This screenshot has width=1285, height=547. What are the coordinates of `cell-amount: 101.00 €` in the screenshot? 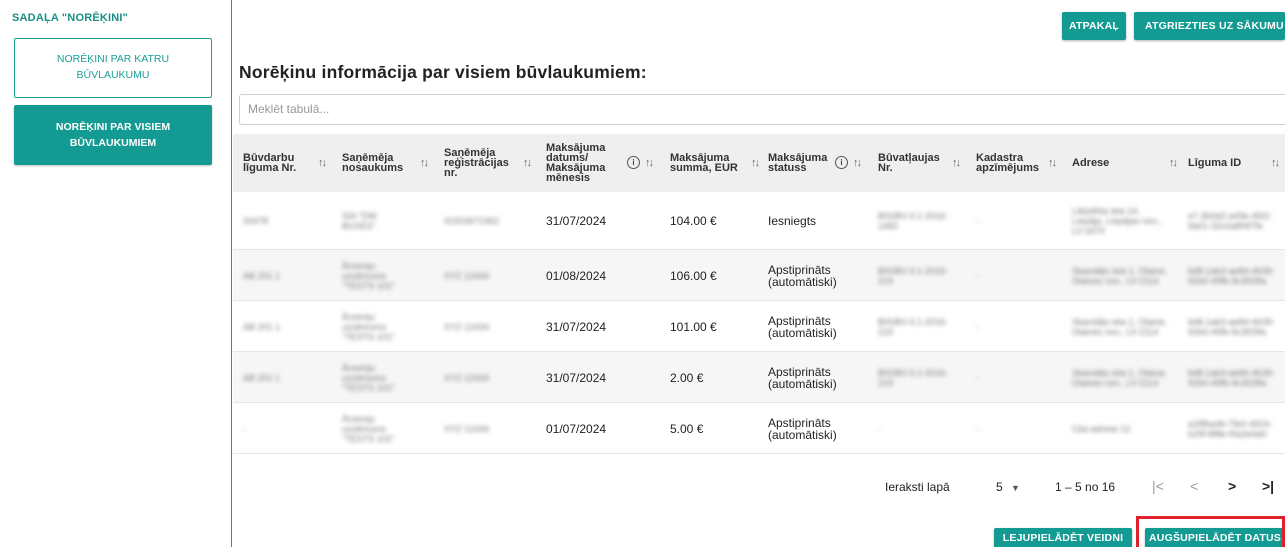 It's located at (693, 326).